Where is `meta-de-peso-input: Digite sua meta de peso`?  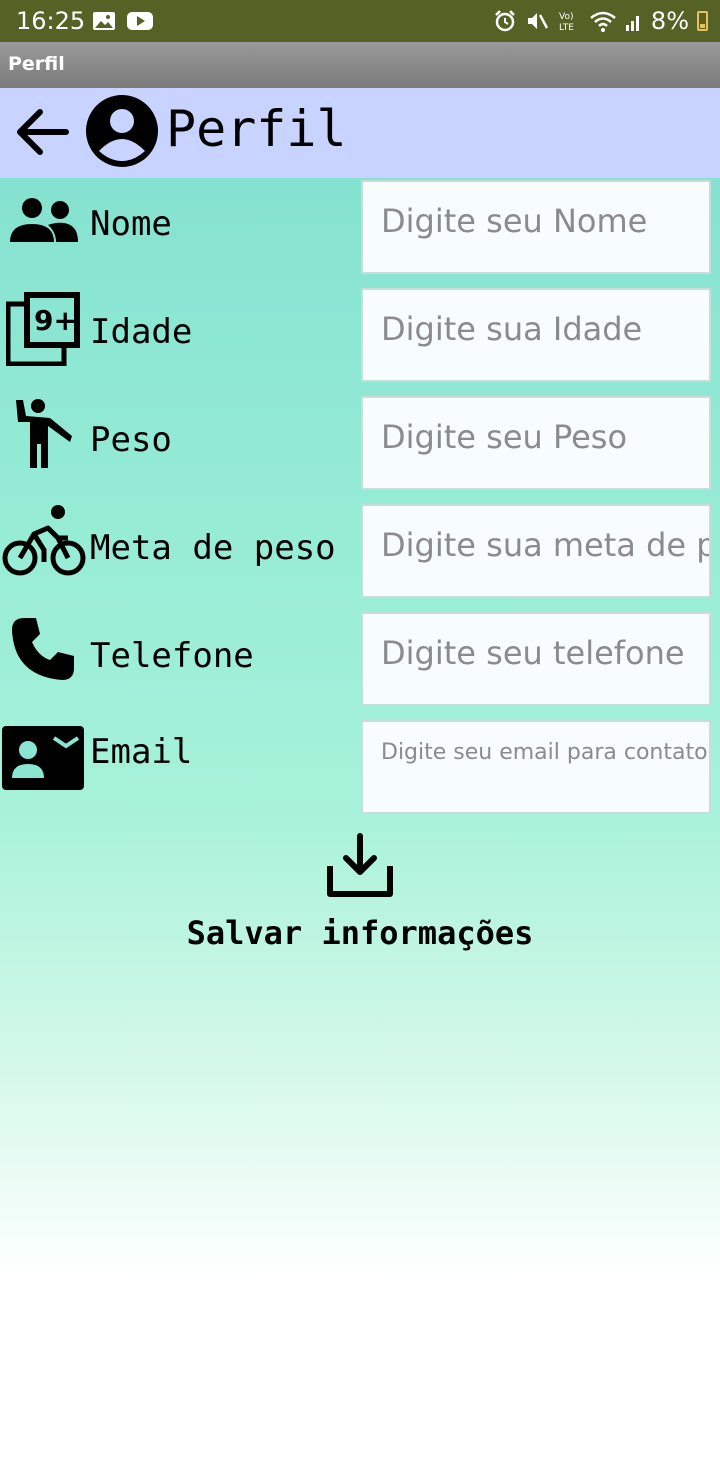 meta-de-peso-input: Digite sua meta de peso is located at coordinates (536, 551).